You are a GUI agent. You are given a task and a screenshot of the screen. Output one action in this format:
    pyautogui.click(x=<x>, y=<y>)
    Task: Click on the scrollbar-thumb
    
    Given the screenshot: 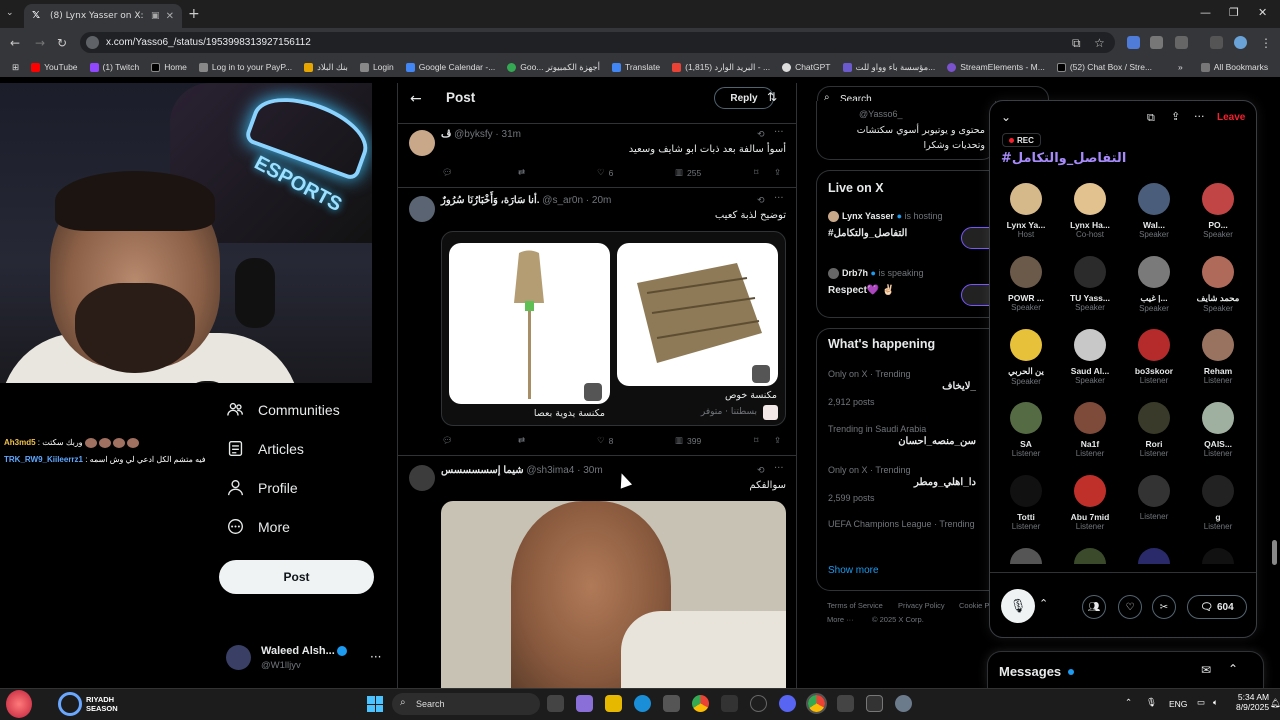 What is the action you would take?
    pyautogui.click(x=1274, y=552)
    